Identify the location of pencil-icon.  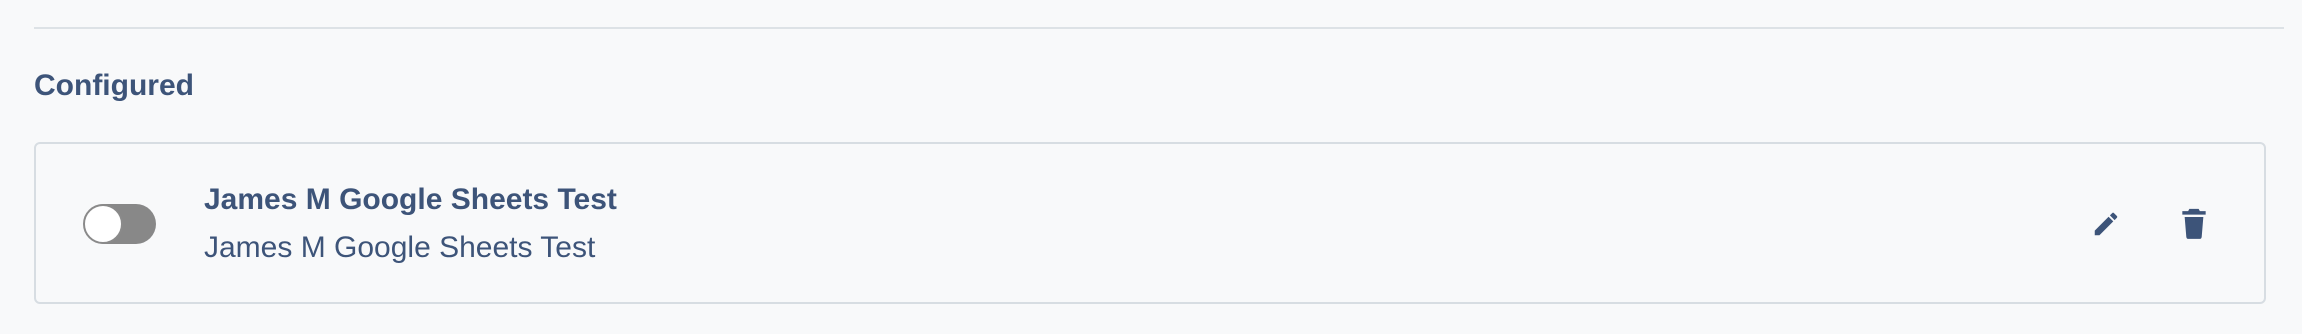
(2106, 224).